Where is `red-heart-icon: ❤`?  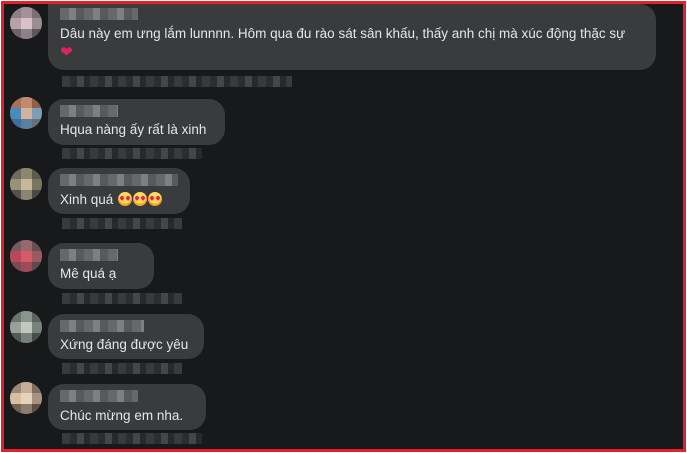 red-heart-icon: ❤ is located at coordinates (66, 52).